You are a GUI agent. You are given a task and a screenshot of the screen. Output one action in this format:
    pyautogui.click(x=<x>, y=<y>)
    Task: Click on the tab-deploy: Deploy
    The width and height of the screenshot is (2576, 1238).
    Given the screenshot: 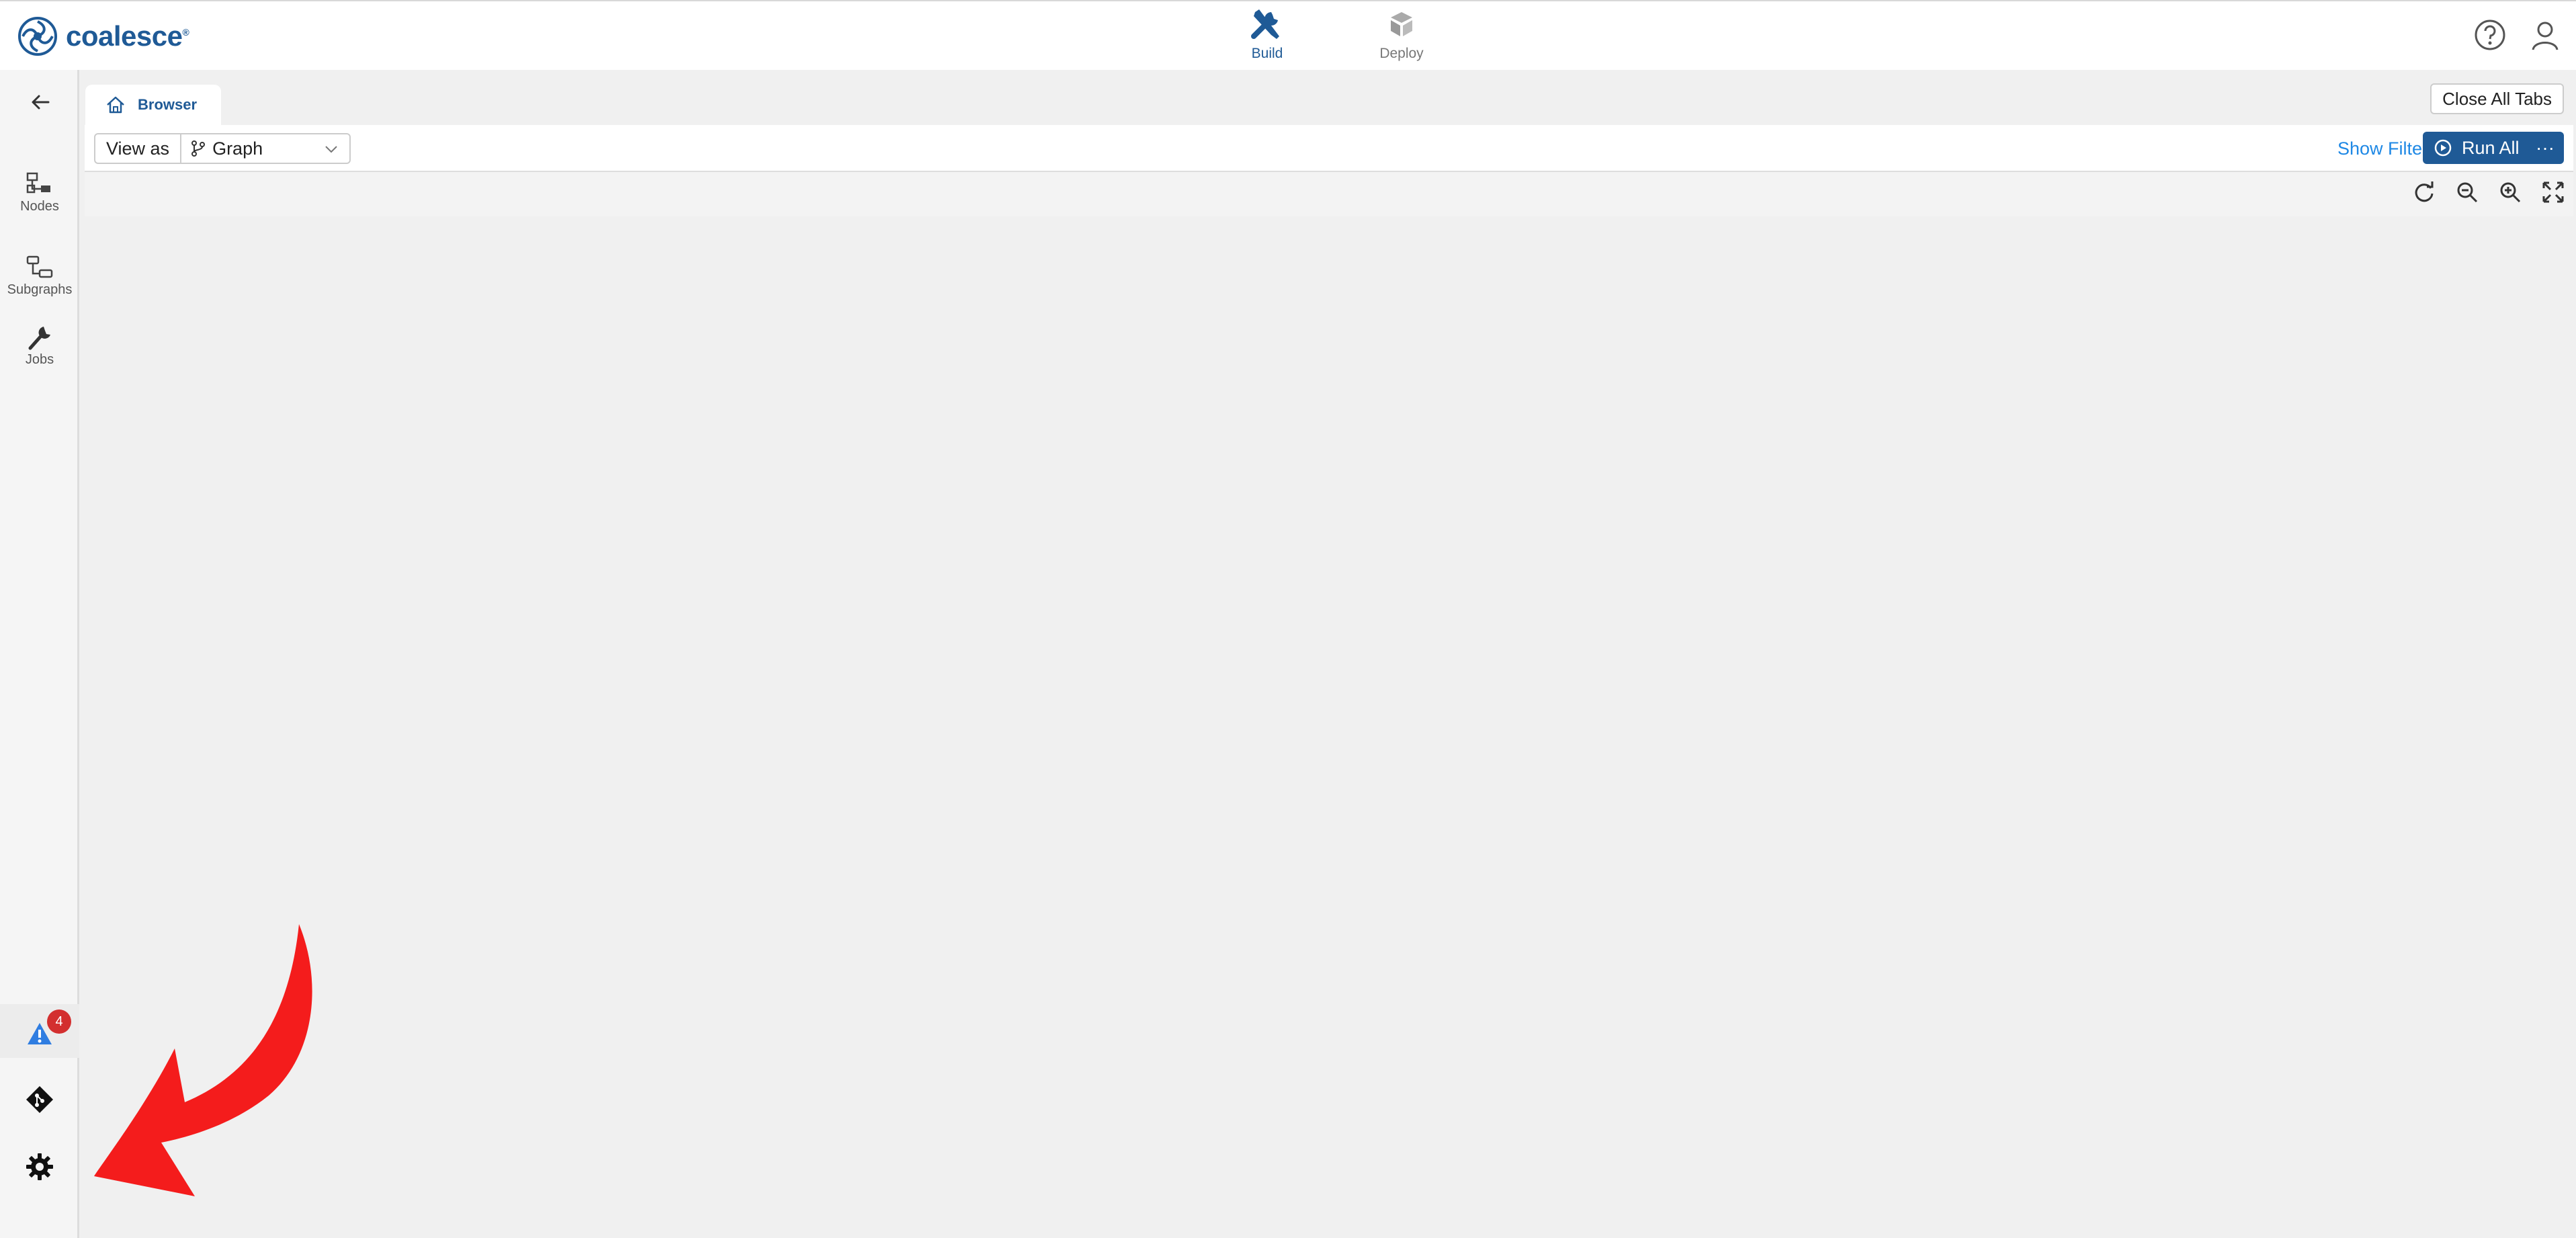 What is the action you would take?
    pyautogui.click(x=1401, y=34)
    